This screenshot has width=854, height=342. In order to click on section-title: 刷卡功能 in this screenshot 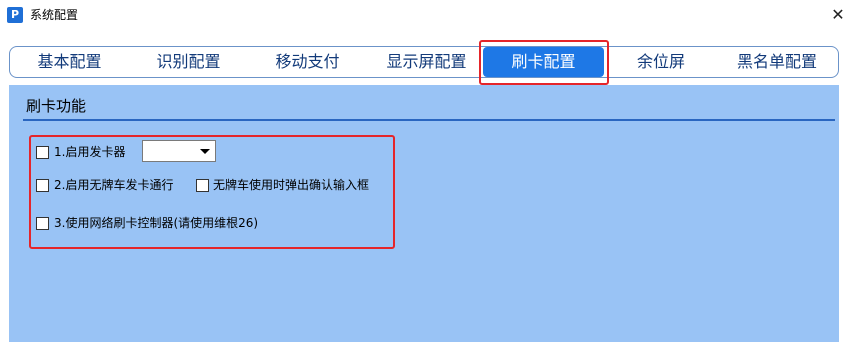, I will do `click(56, 106)`.